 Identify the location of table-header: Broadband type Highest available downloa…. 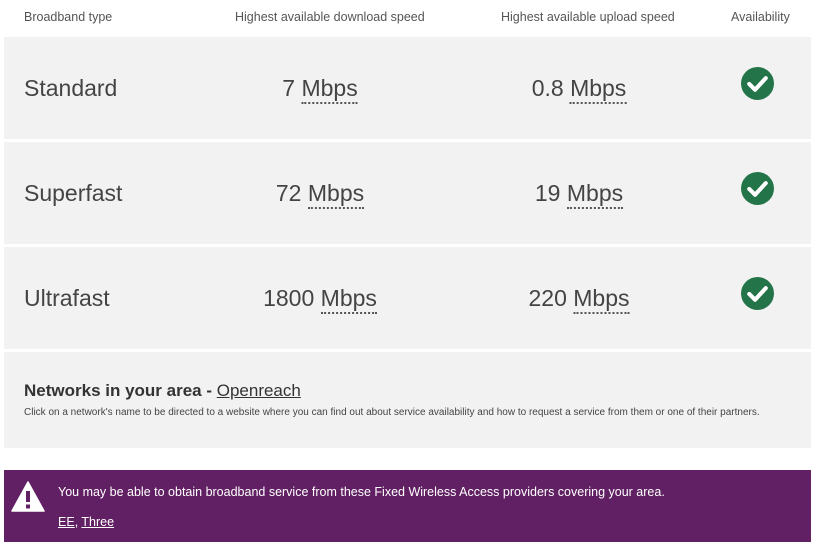
(410, 18).